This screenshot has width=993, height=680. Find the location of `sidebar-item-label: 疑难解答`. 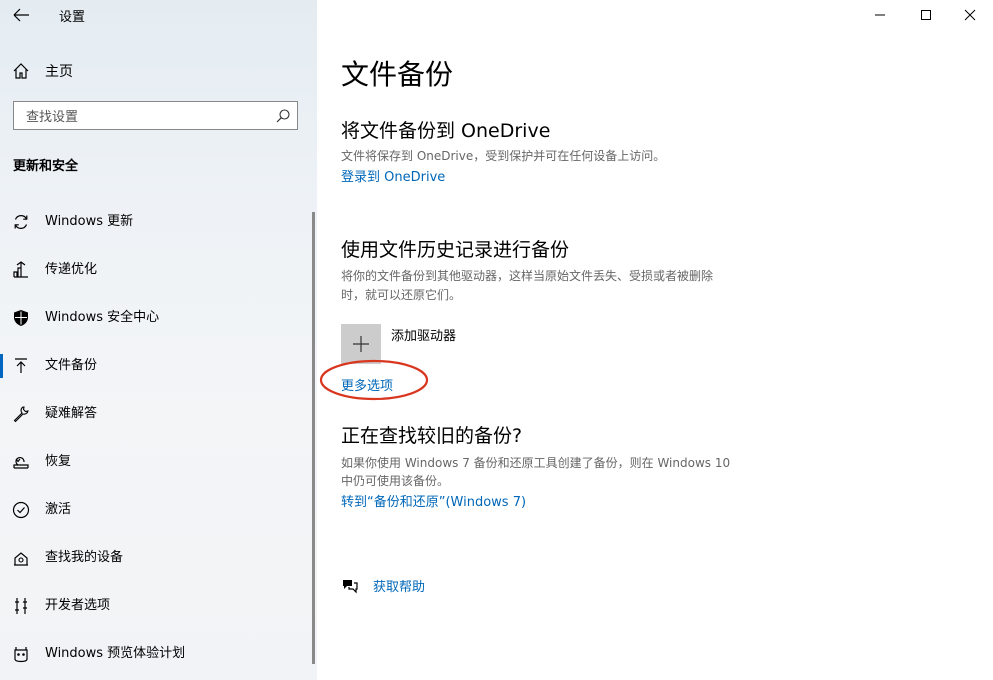

sidebar-item-label: 疑难解答 is located at coordinates (71, 413).